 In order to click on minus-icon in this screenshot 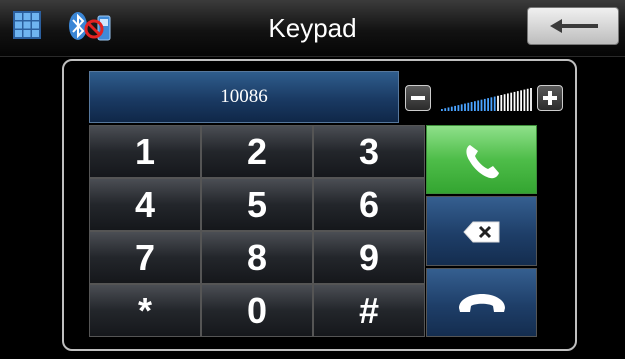, I will do `click(418, 98)`.